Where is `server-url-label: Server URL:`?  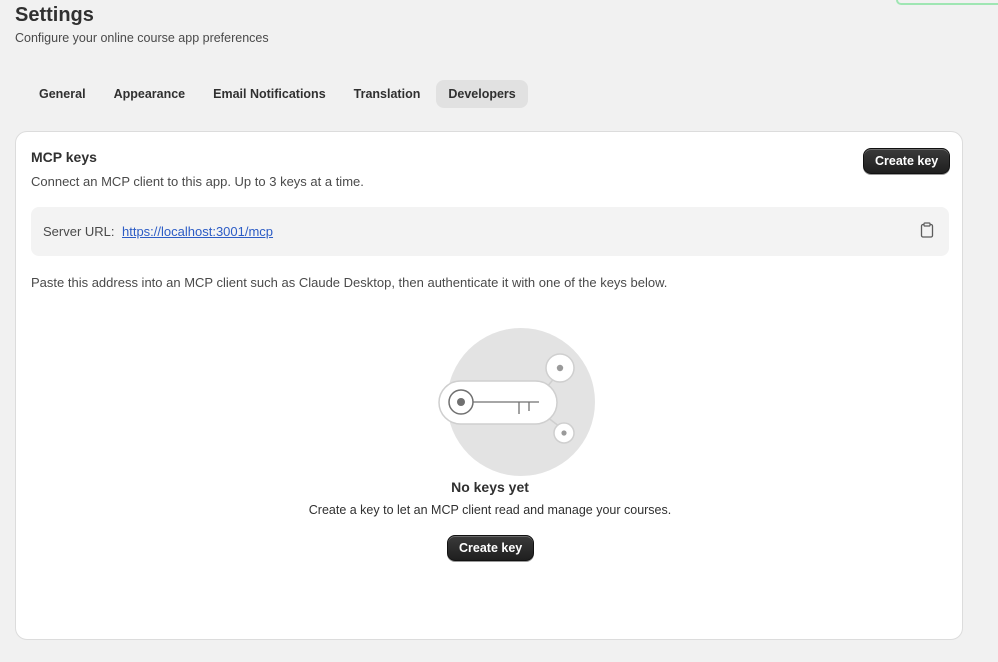
server-url-label: Server URL: is located at coordinates (79, 231).